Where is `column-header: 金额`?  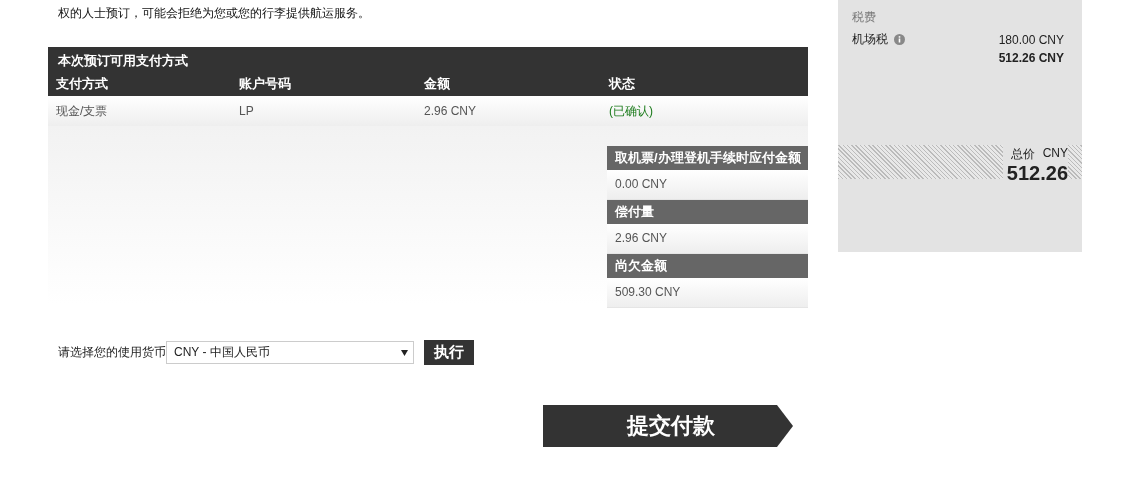 column-header: 金额 is located at coordinates (437, 84).